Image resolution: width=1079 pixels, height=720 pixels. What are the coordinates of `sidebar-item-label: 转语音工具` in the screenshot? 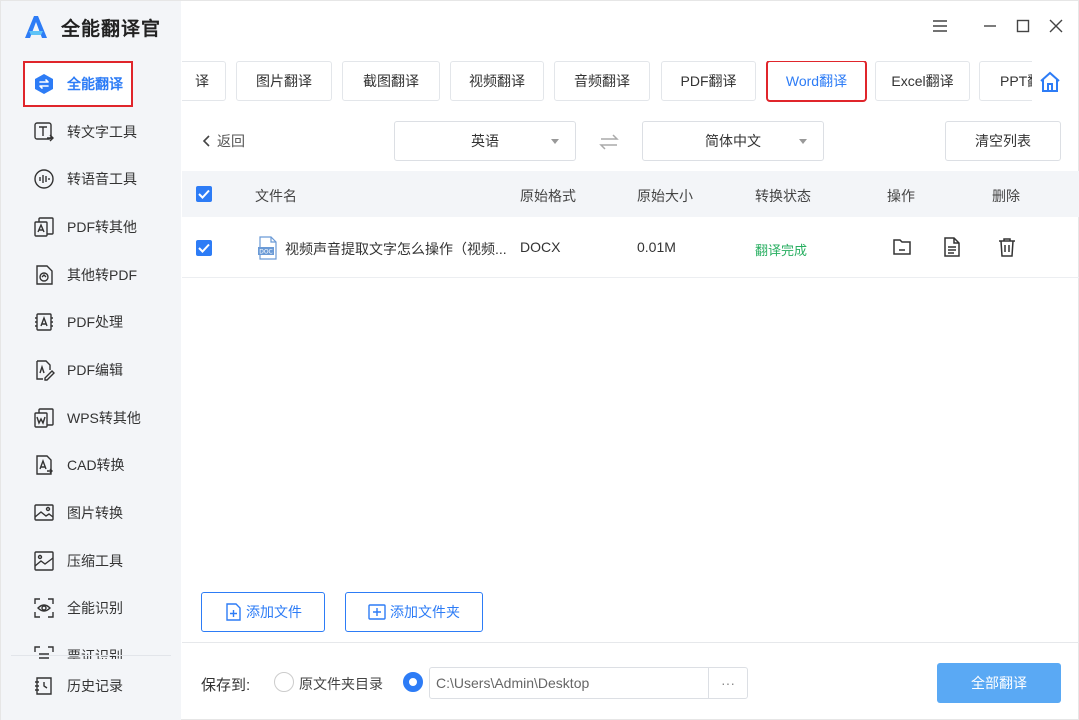 It's located at (102, 179).